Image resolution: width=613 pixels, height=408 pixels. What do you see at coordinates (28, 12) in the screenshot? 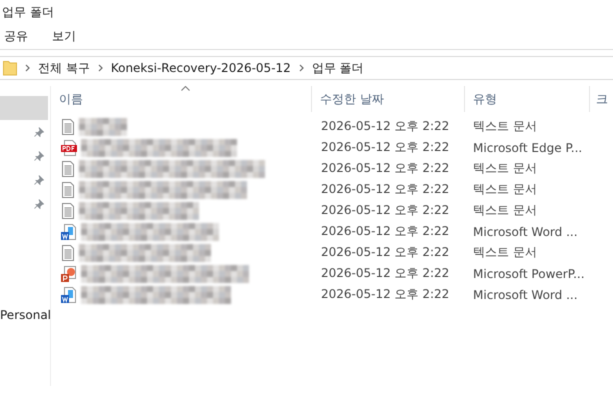
I see `window-title: 업무 폴더` at bounding box center [28, 12].